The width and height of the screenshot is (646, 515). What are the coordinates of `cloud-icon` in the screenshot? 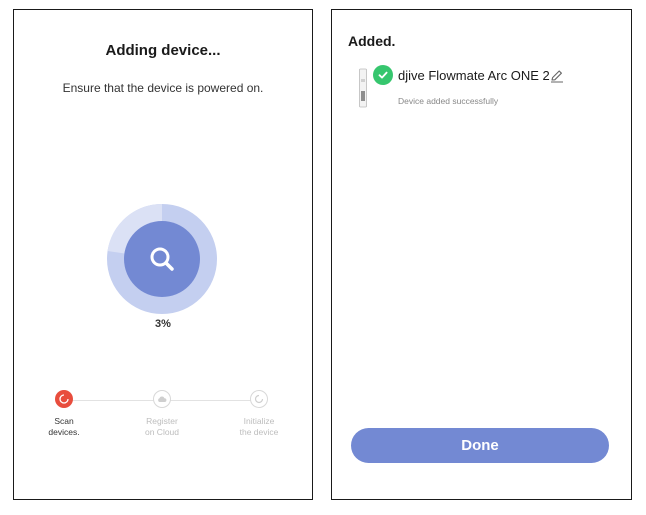 It's located at (162, 399).